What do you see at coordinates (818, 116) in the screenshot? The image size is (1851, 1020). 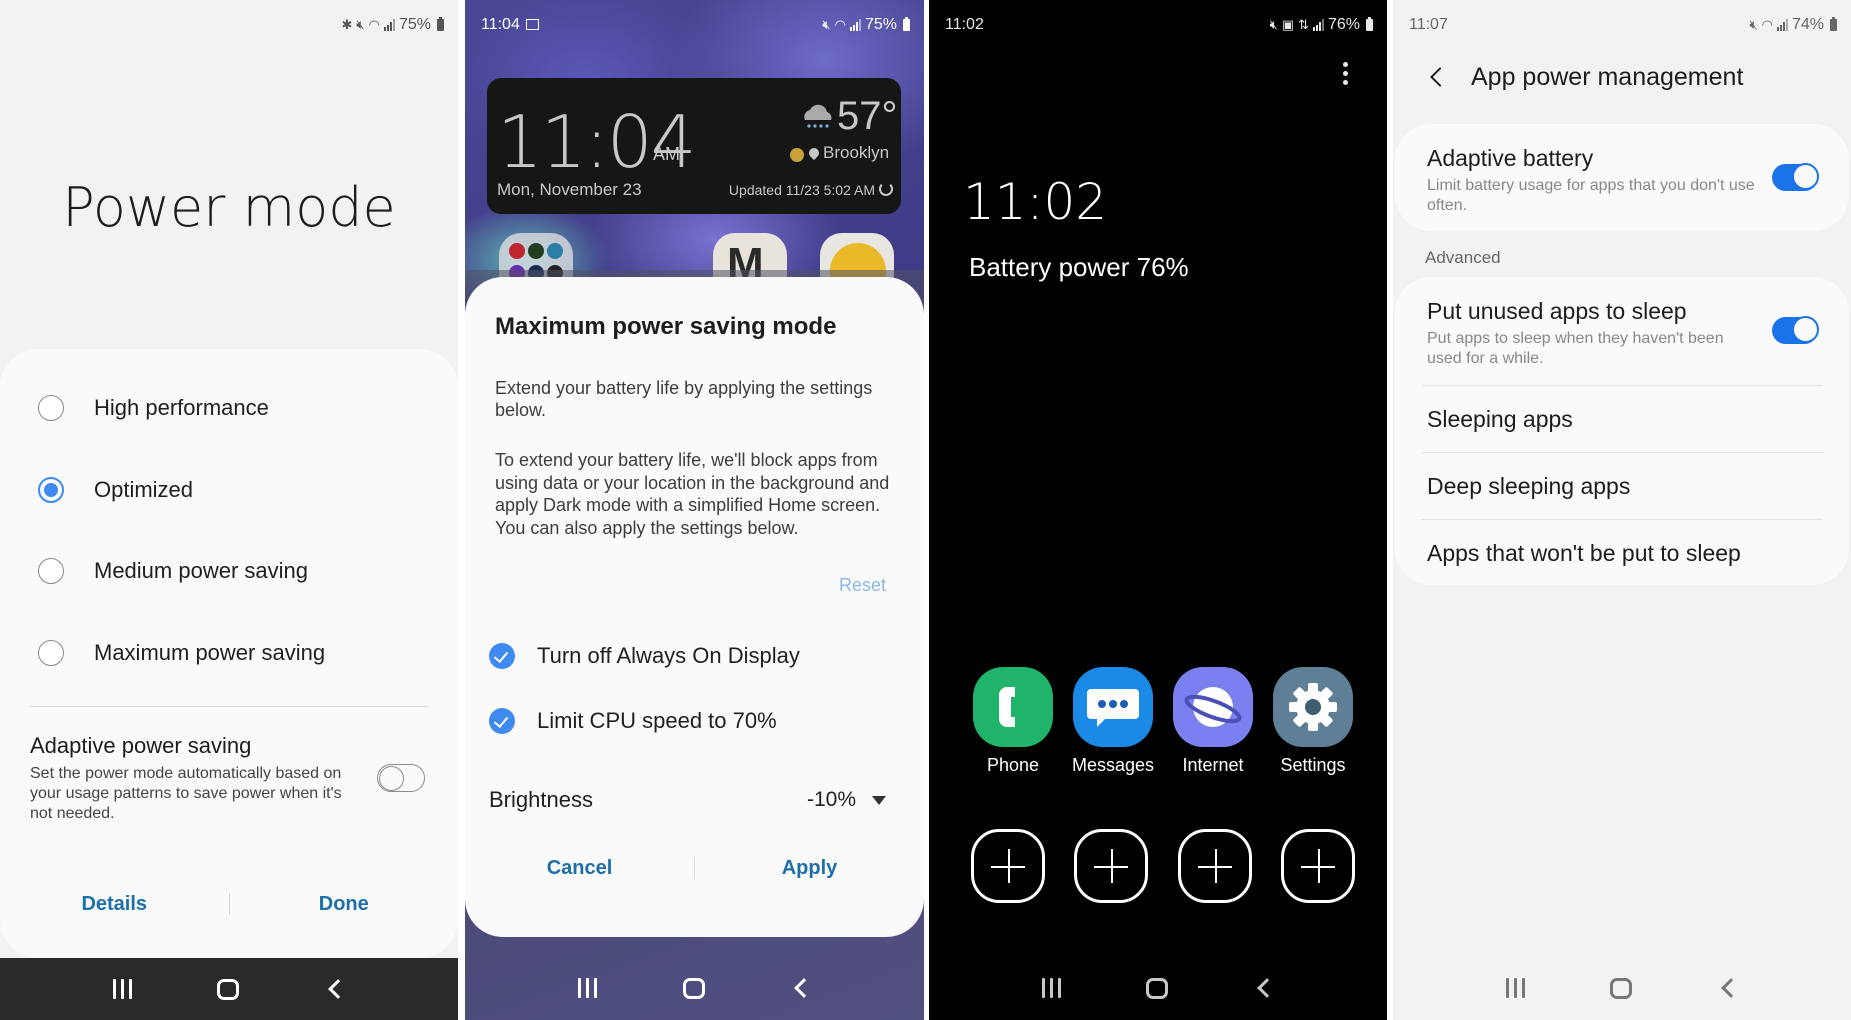 I see `rain-cloud-icon` at bounding box center [818, 116].